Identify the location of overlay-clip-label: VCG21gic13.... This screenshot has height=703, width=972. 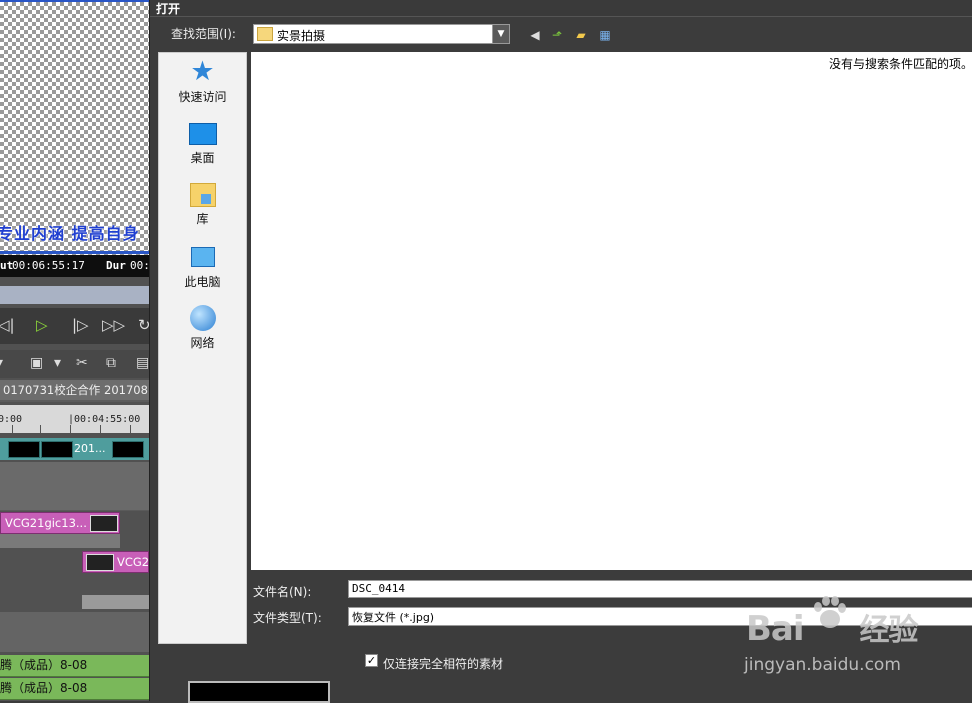
(46, 523).